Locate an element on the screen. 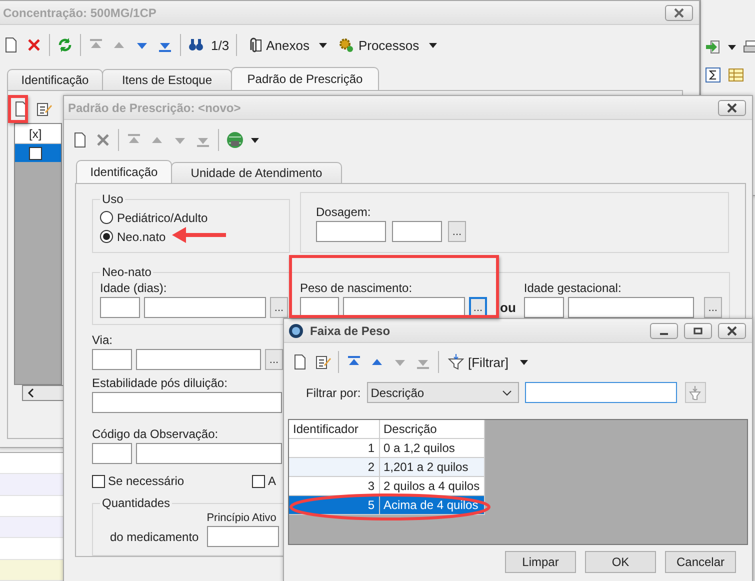 The width and height of the screenshot is (755, 581). field-label: Idade (dias): is located at coordinates (133, 288).